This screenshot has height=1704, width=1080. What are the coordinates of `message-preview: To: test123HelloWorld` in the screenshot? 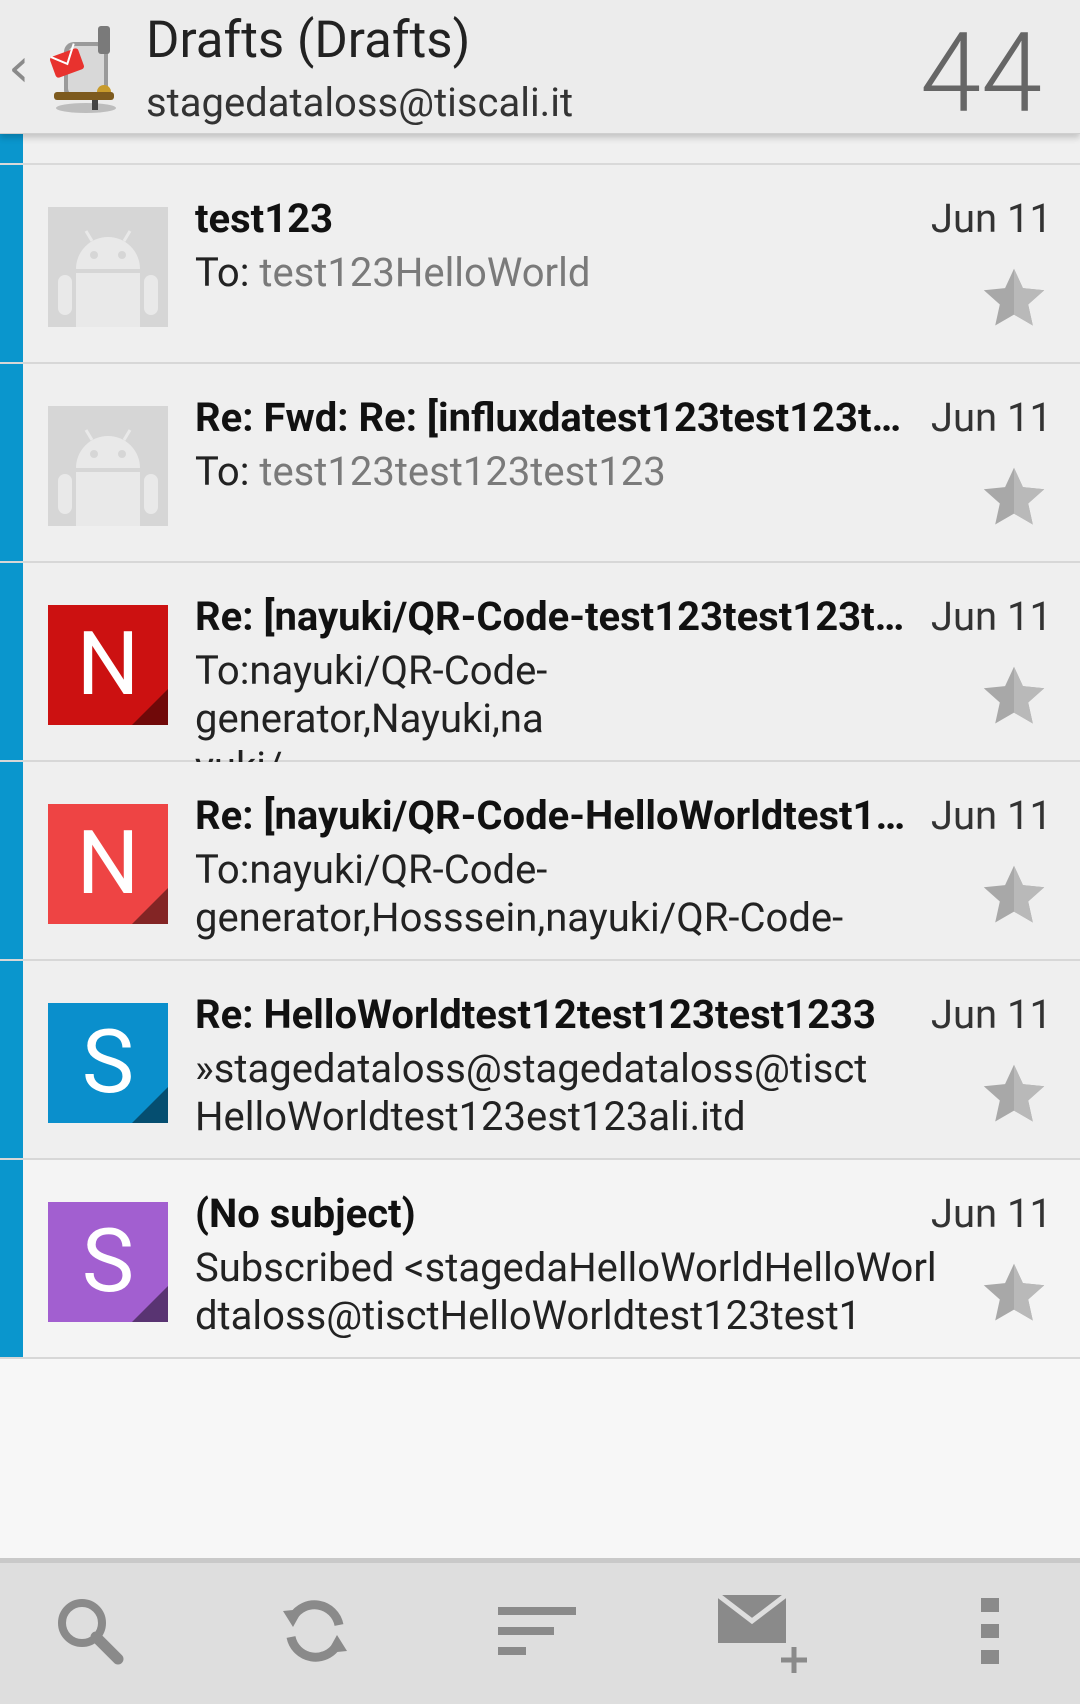 It's located at (575, 273).